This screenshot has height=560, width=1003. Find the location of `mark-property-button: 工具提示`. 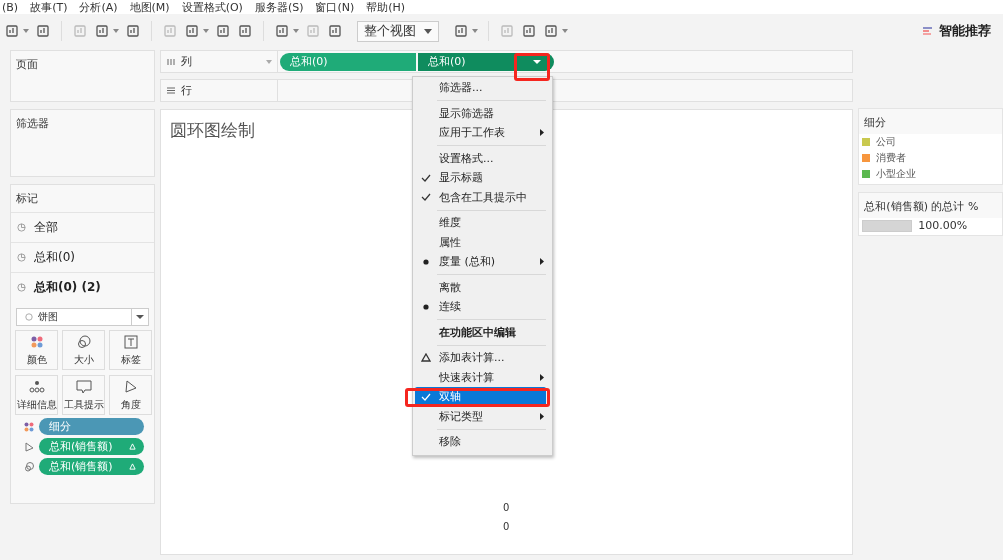

mark-property-button: 工具提示 is located at coordinates (83, 395).